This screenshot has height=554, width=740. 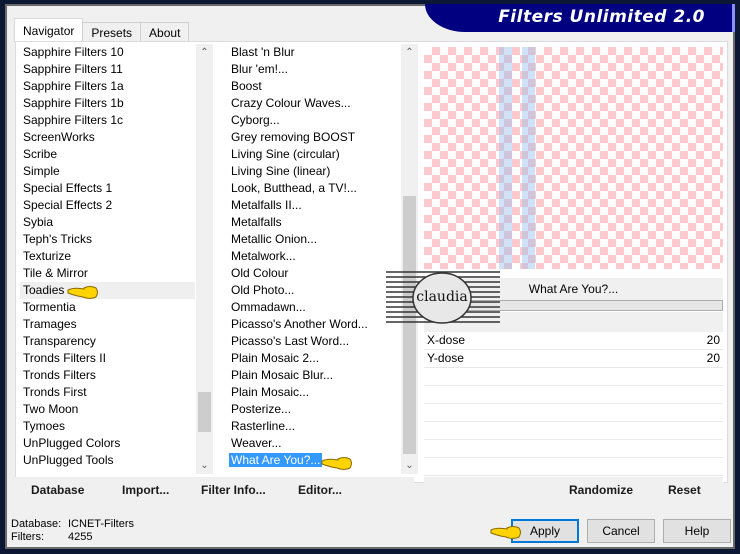 What do you see at coordinates (314, 86) in the screenshot?
I see `filter-item: Boost` at bounding box center [314, 86].